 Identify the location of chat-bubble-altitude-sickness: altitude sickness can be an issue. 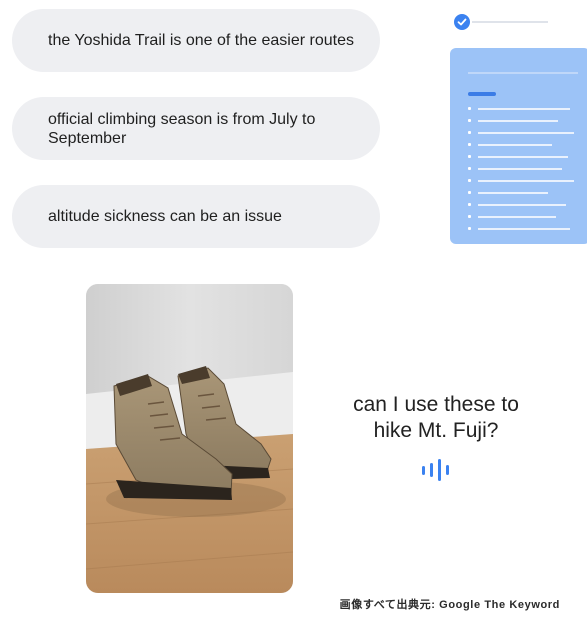
(196, 216).